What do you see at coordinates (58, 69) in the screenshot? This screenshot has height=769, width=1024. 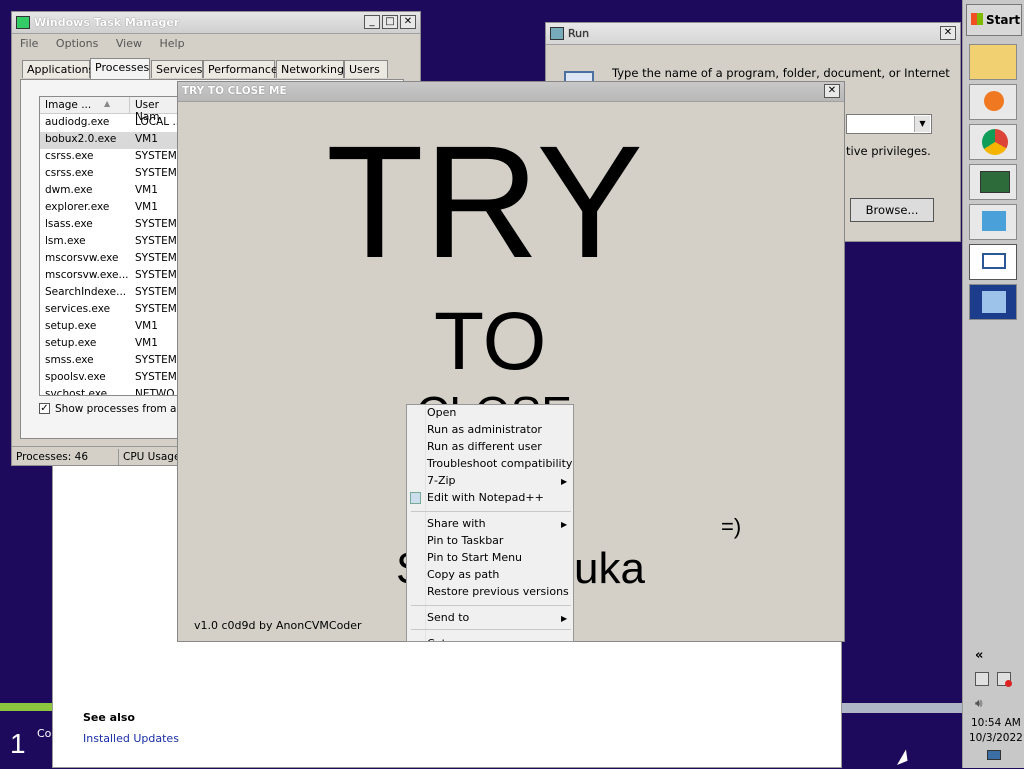 I see `tab-applications: Applications` at bounding box center [58, 69].